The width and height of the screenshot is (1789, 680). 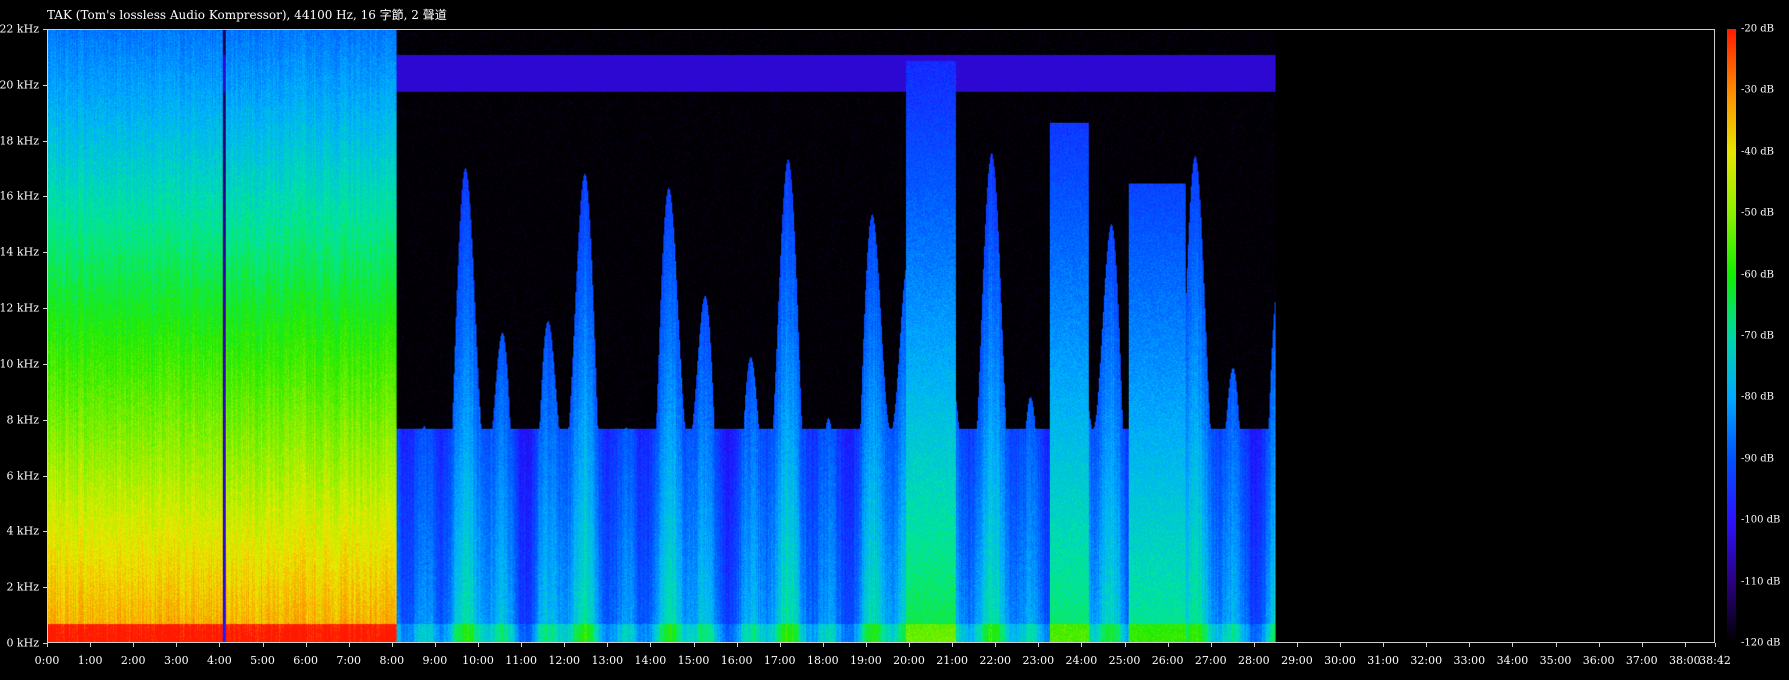 What do you see at coordinates (866, 660) in the screenshot?
I see `time-tick-label: 19:00` at bounding box center [866, 660].